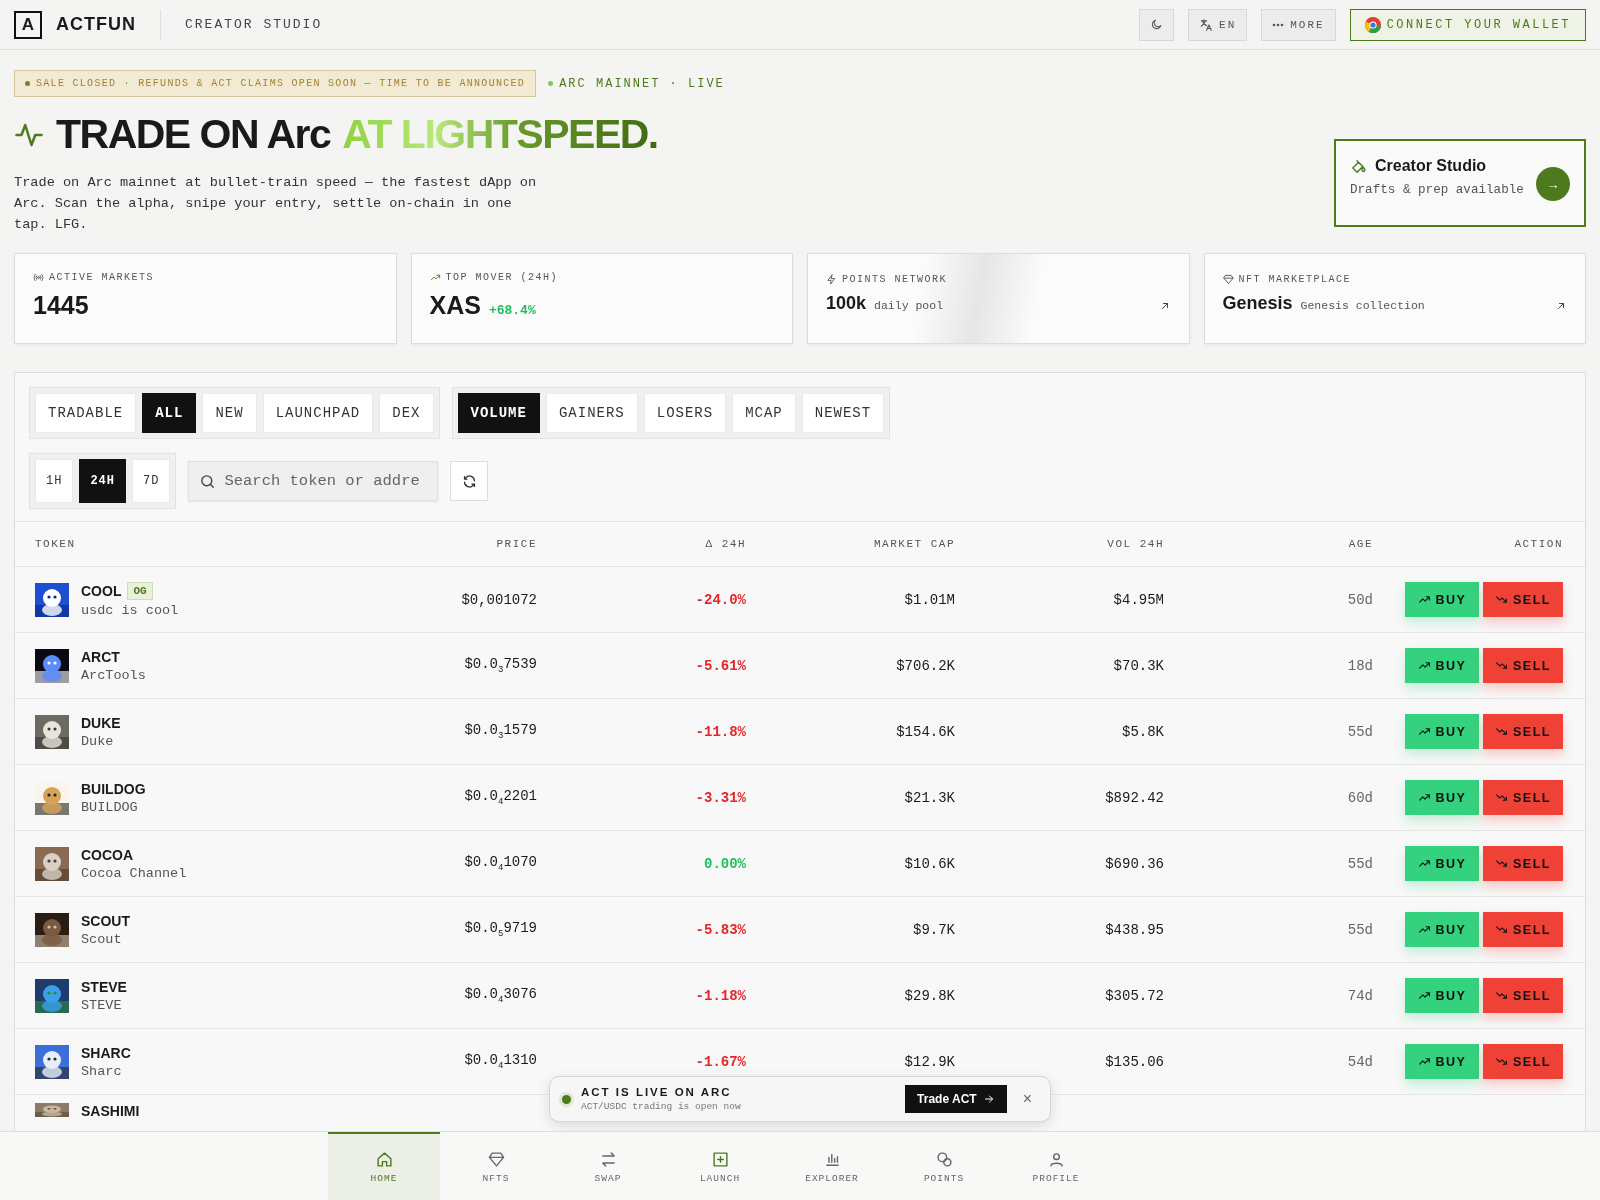 Image resolution: width=1600 pixels, height=1200 pixels. Describe the element at coordinates (998, 298) in the screenshot. I see `stat-card: POINTS NETWORK 100k daily pool` at that location.